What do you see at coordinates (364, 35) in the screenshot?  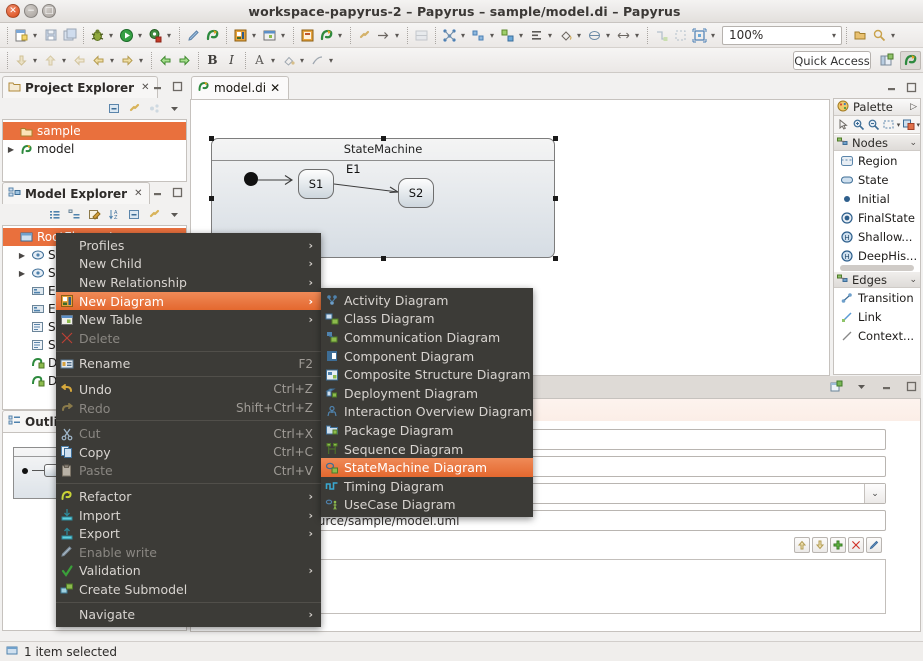 I see `link-tool-button` at bounding box center [364, 35].